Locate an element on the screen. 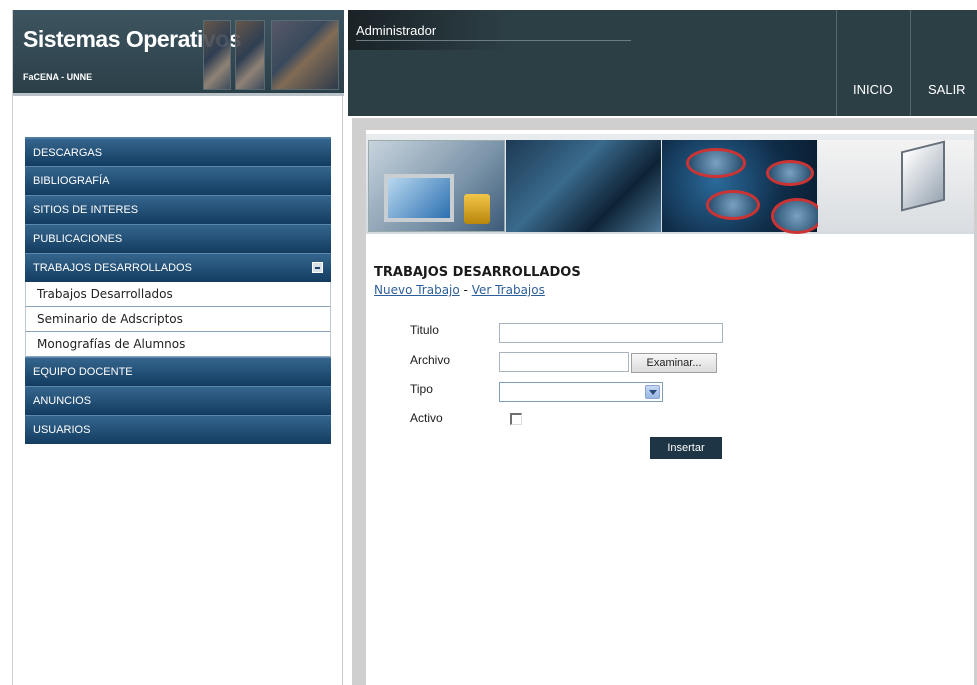 This screenshot has height=685, width=977. ver-trabajos-link: Ver Trabajos is located at coordinates (508, 290).